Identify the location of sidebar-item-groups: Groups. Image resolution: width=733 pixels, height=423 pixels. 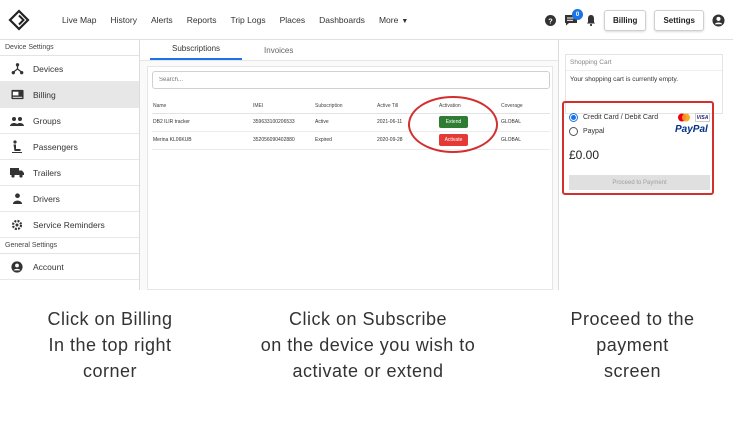
(69, 121).